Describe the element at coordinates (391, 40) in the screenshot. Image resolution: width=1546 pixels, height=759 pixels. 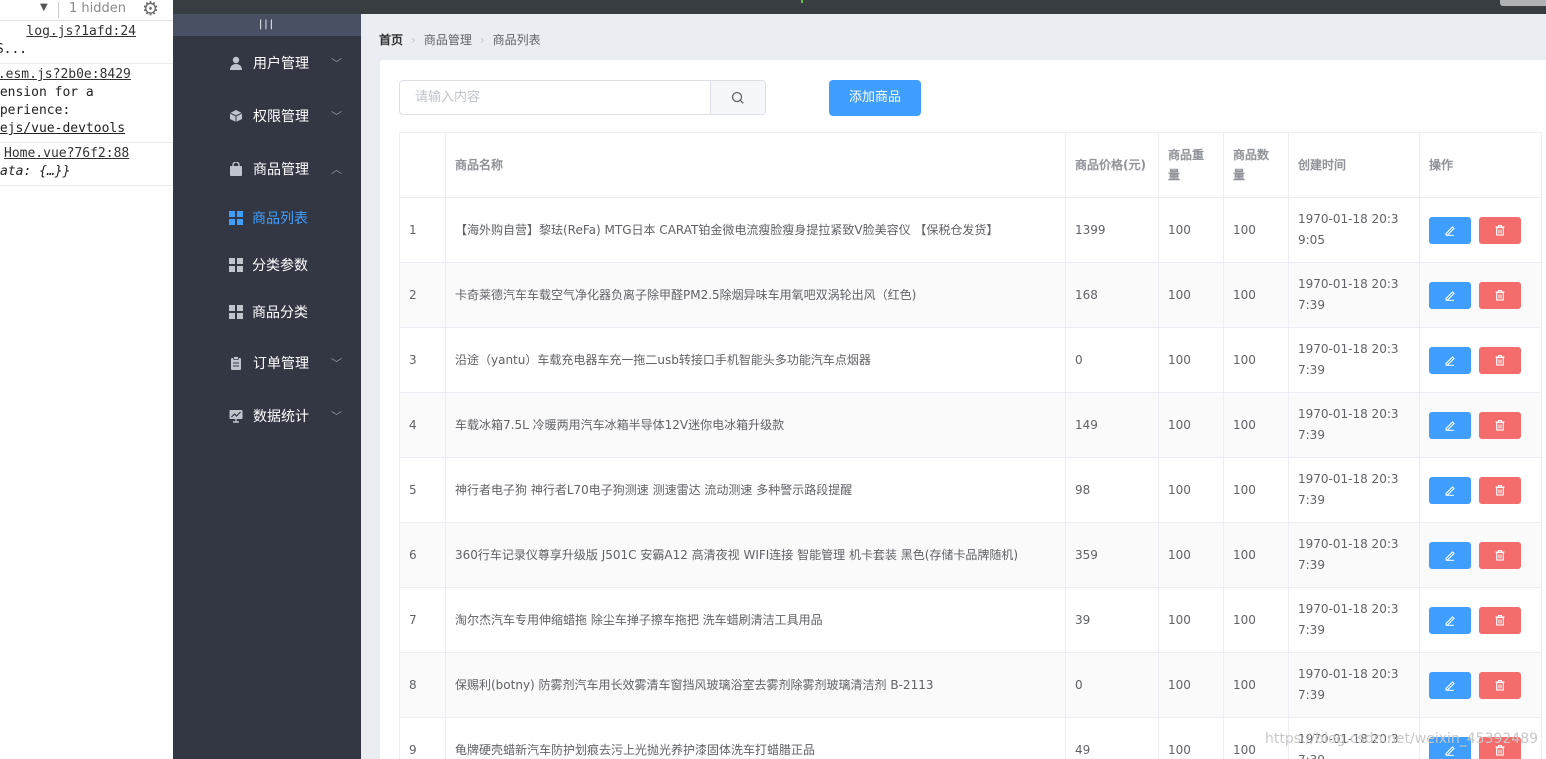
I see `breadcrumb-home: 首页` at that location.